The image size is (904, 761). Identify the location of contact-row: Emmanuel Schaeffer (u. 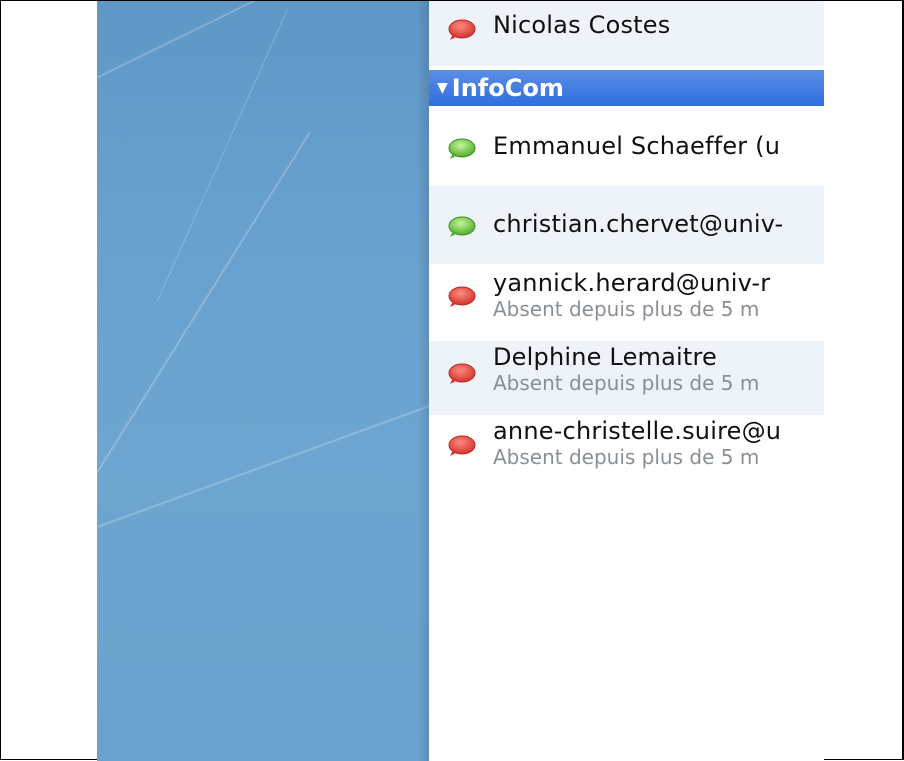
(626, 146).